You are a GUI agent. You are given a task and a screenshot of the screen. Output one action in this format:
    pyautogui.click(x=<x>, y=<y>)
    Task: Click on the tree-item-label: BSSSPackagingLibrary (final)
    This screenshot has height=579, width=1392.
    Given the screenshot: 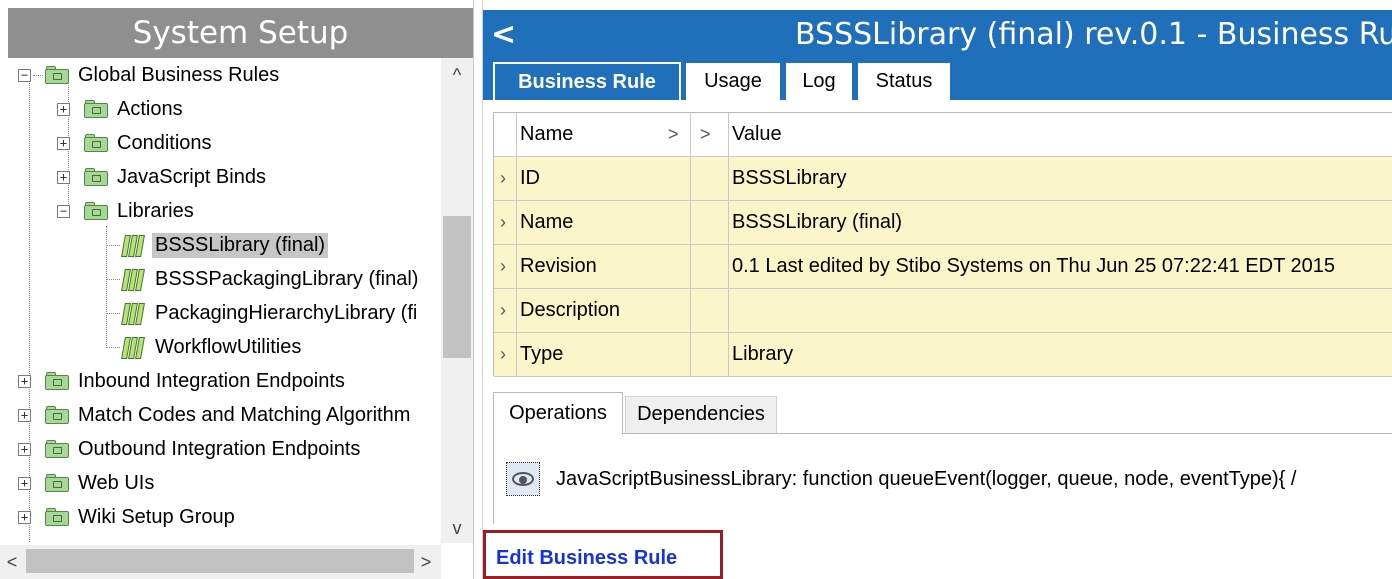 What is the action you would take?
    pyautogui.click(x=287, y=278)
    